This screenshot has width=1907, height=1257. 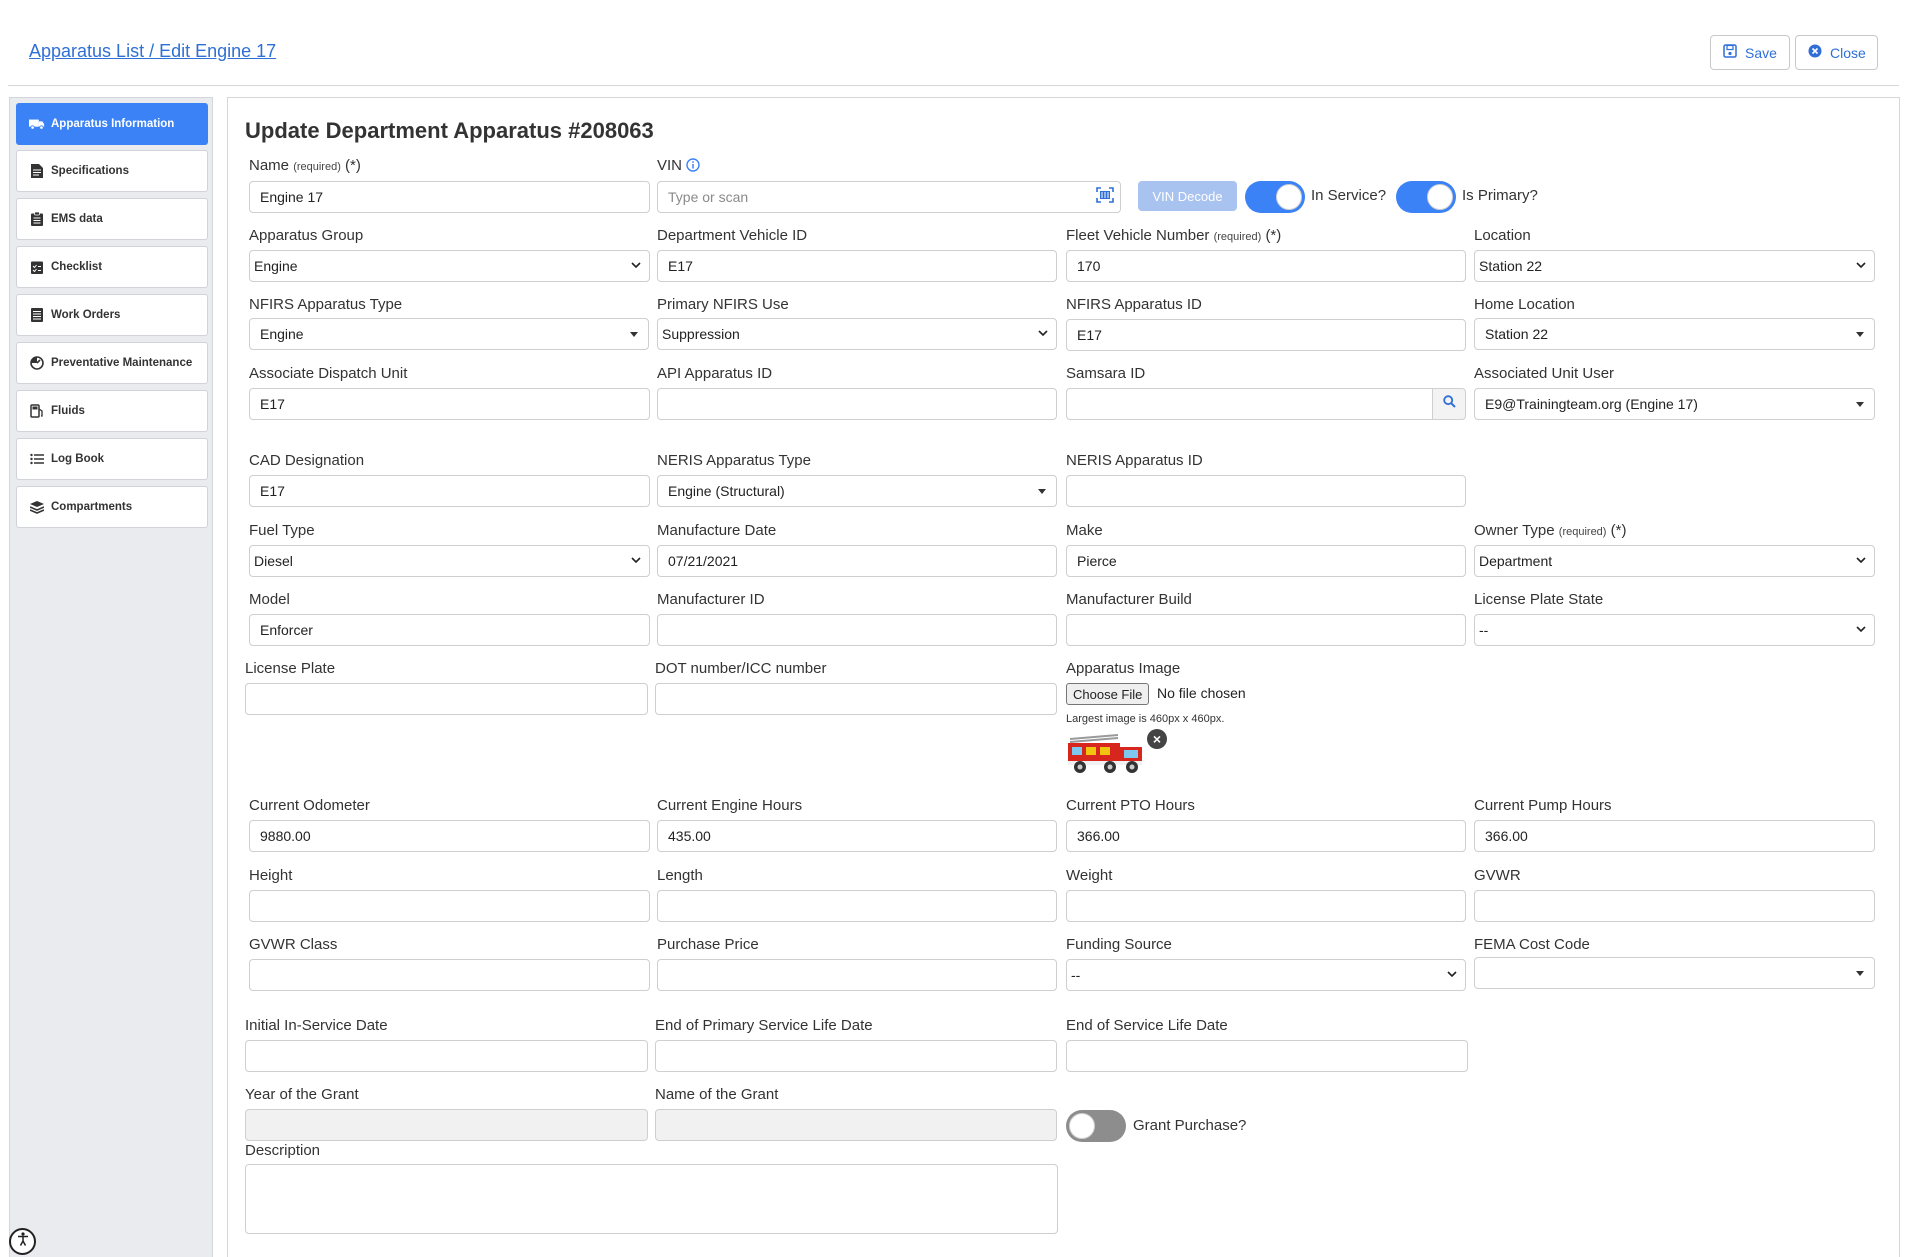 I want to click on choose-file-button: Choose File, so click(x=1108, y=694).